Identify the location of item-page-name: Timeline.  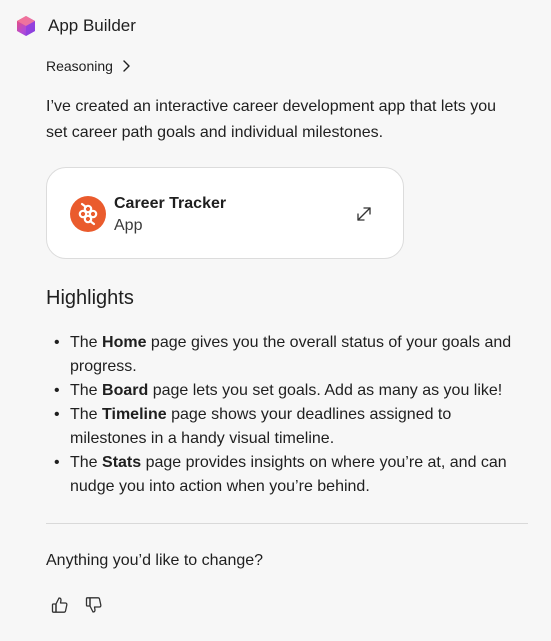
(134, 414).